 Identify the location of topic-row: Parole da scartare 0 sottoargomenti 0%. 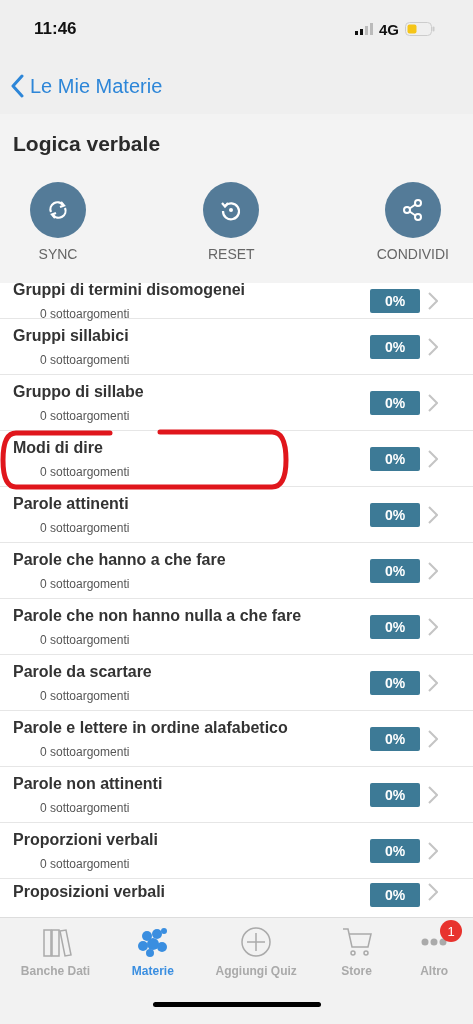
(236, 683).